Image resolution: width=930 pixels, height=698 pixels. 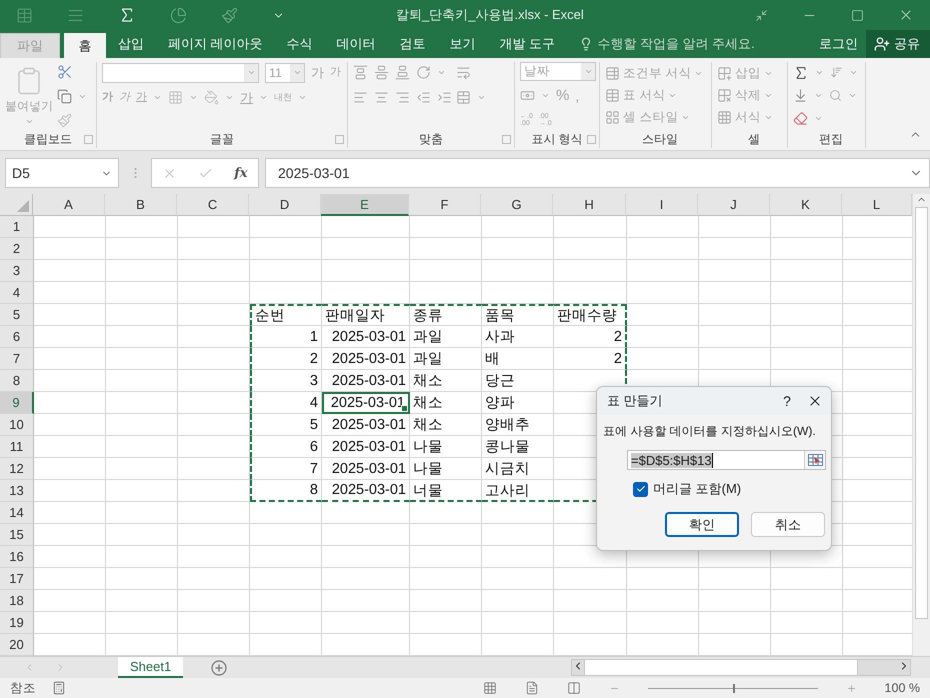 What do you see at coordinates (17, 249) in the screenshot?
I see `row-header: 2` at bounding box center [17, 249].